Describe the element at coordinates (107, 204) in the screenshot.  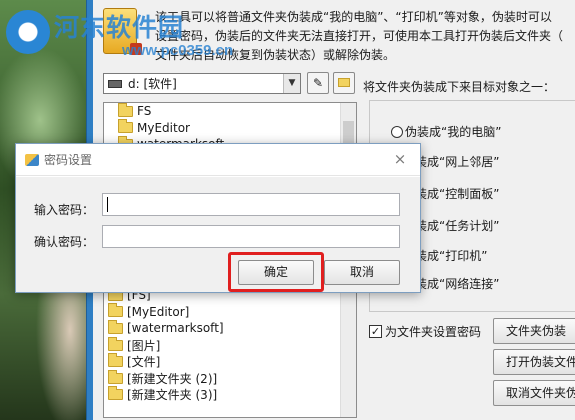
I see `text-caret` at that location.